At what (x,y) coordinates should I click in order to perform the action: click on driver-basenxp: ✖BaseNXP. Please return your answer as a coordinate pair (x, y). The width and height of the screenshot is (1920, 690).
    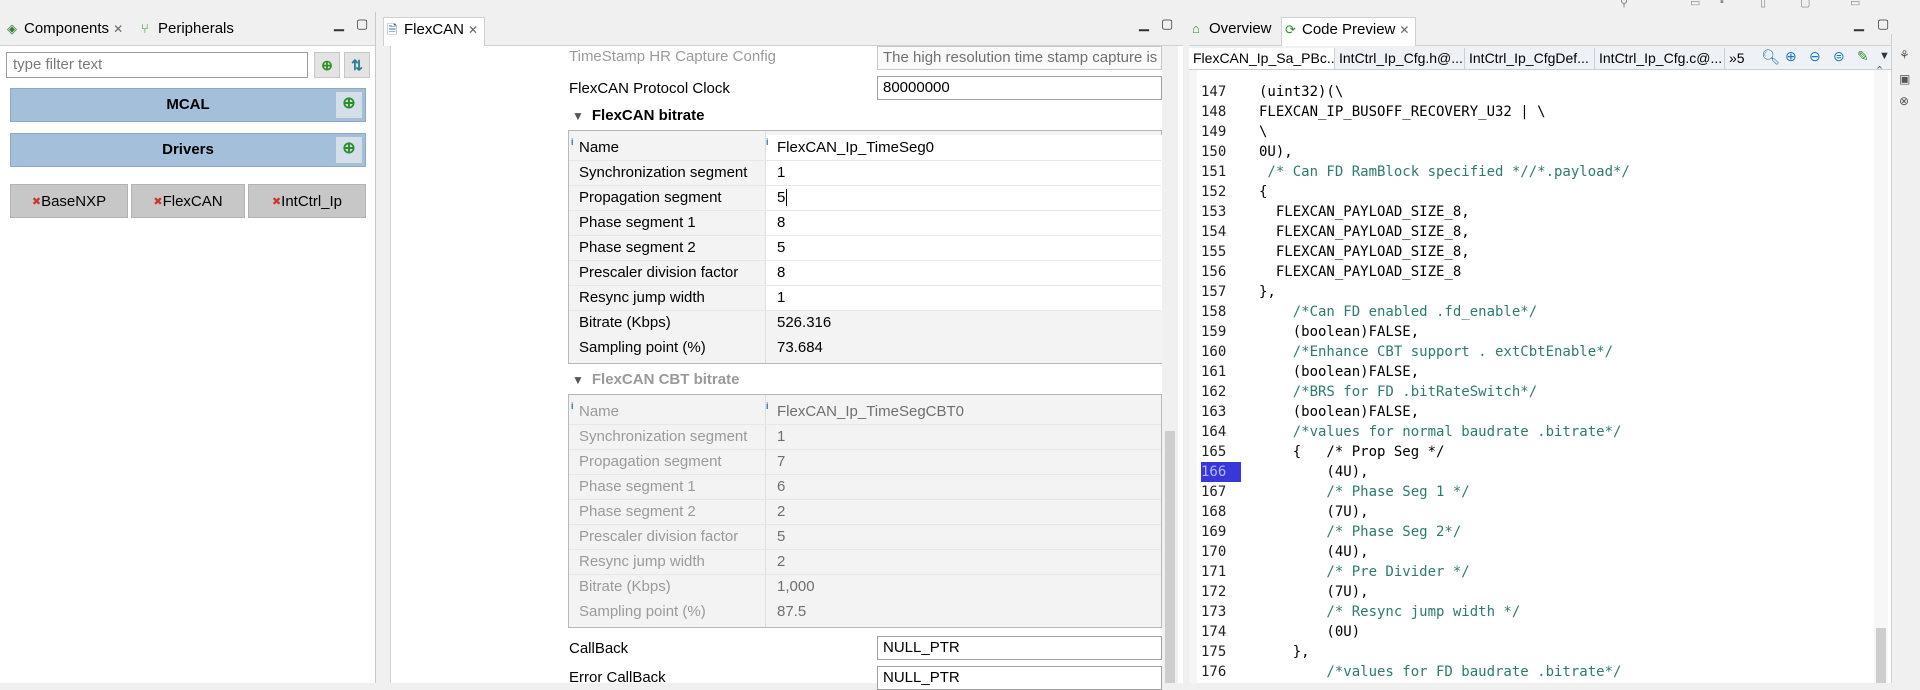
    Looking at the image, I should click on (69, 201).